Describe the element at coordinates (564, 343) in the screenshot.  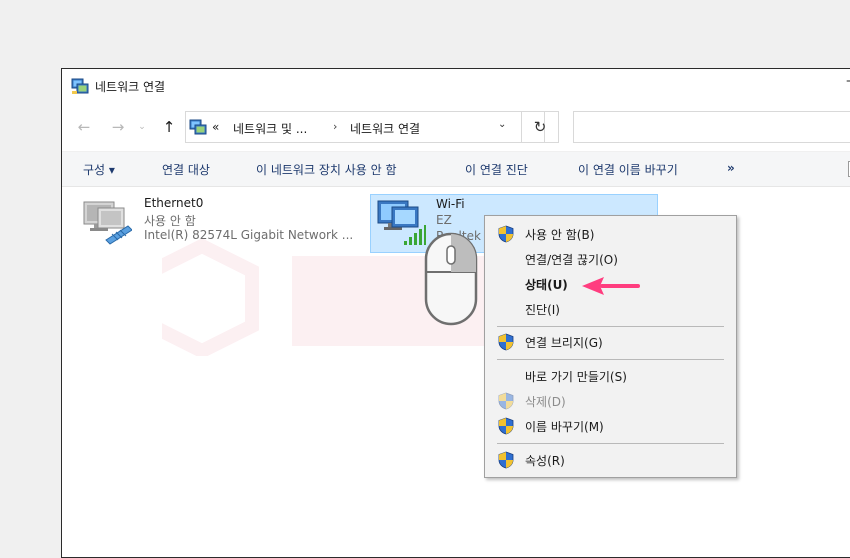
I see `menu-label: 연결 브리지(G)` at that location.